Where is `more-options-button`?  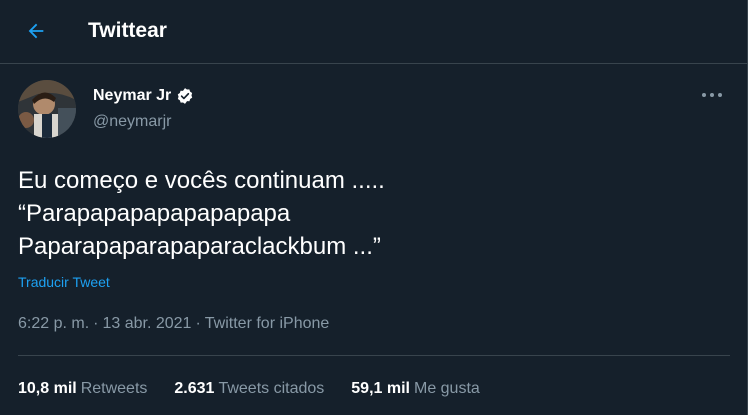 more-options-button is located at coordinates (712, 95).